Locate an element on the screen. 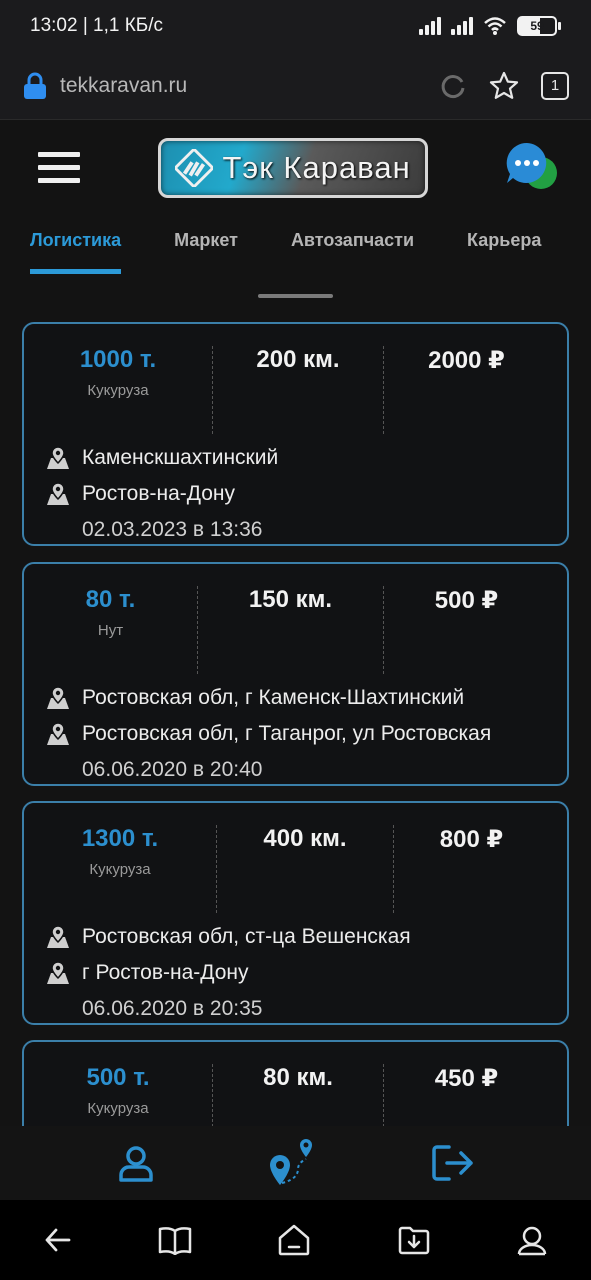 The height and width of the screenshot is (1280, 591). logo-text: Тэк Караван is located at coordinates (316, 167).